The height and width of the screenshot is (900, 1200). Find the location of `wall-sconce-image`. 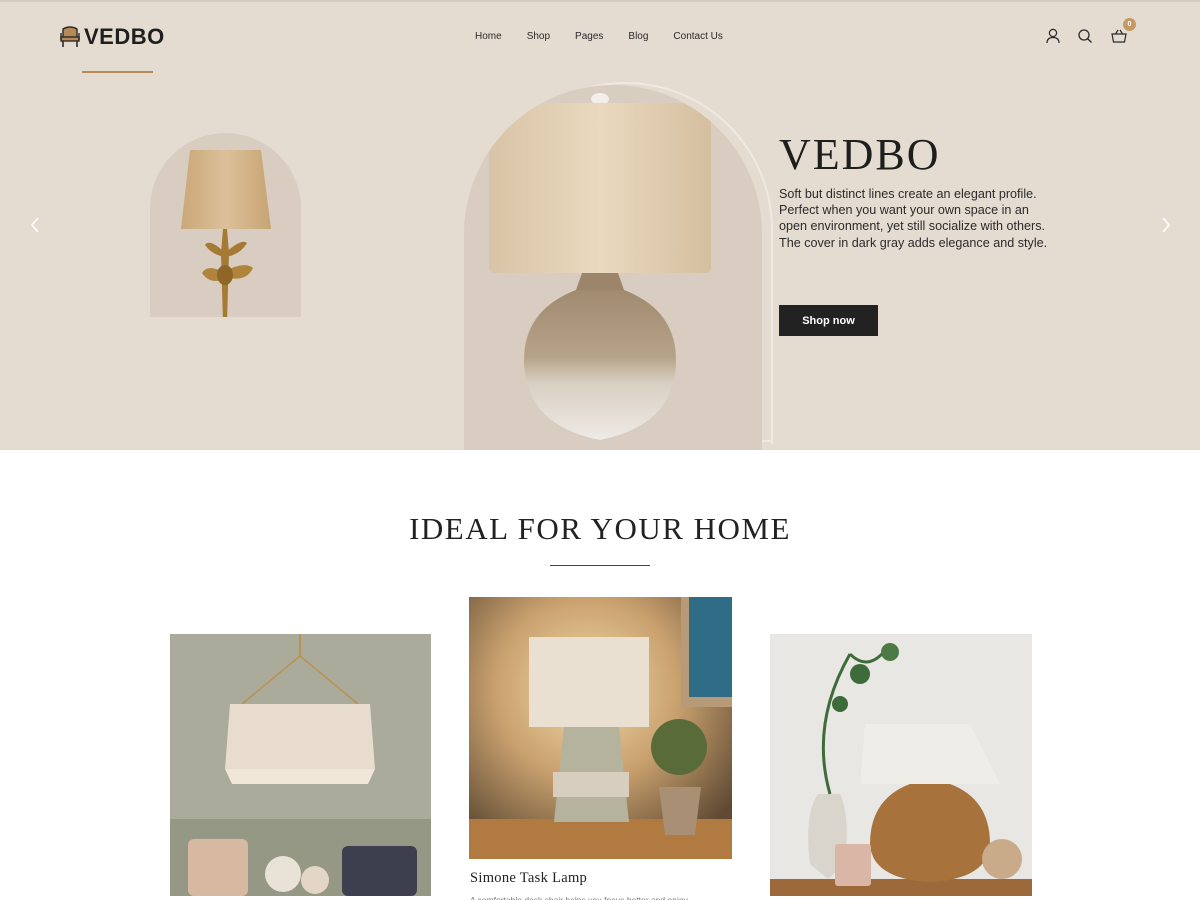

wall-sconce-image is located at coordinates (225, 225).